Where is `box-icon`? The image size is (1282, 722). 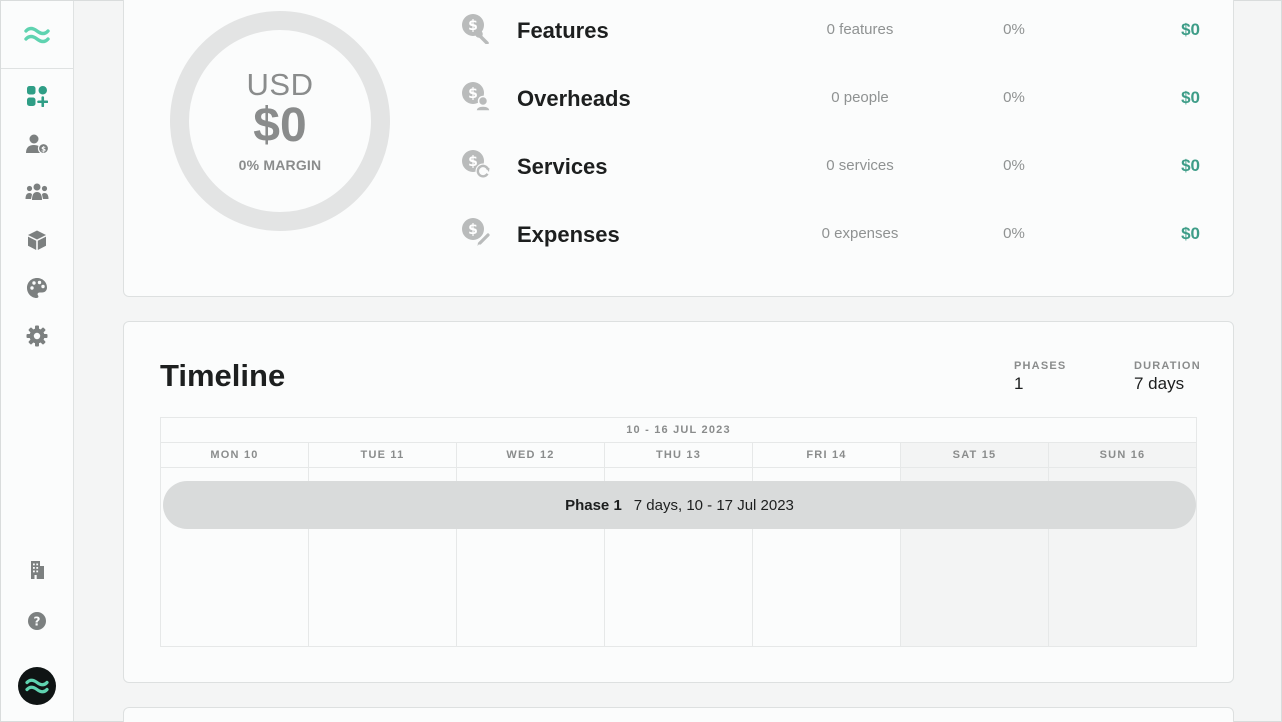 box-icon is located at coordinates (37, 240).